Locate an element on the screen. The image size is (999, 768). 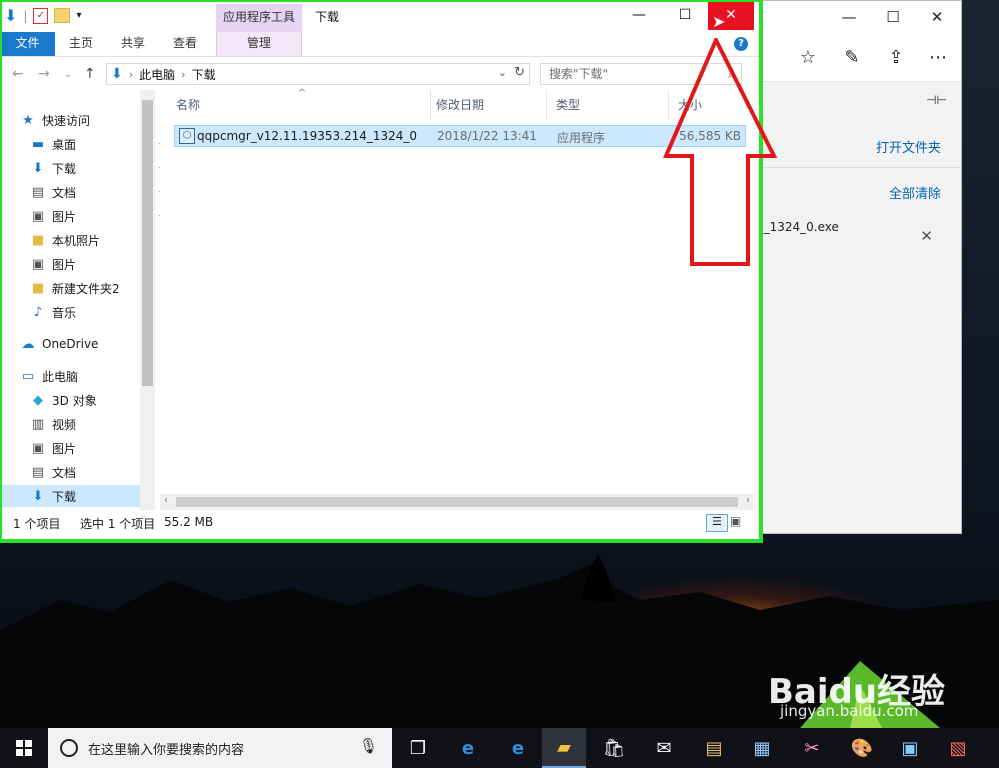
address-bar-row: ← → ⌄ ↑ ⬇ › 此电脑 › 下载 ⌄ ↻ 搜索"下载" ⌕ is located at coordinates (380, 75).